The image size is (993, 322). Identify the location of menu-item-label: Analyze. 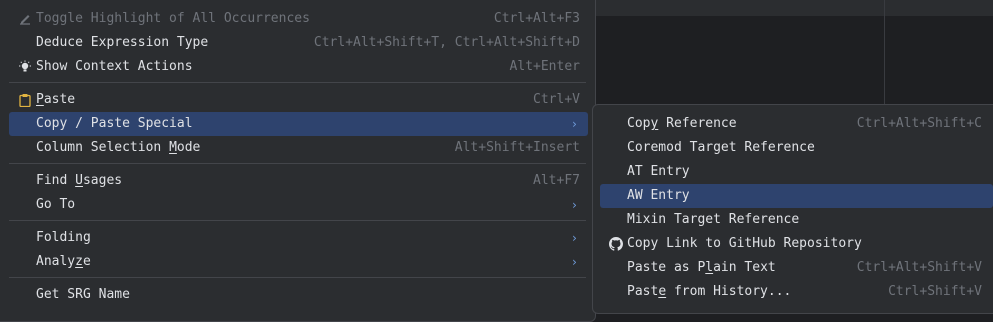
(63, 261).